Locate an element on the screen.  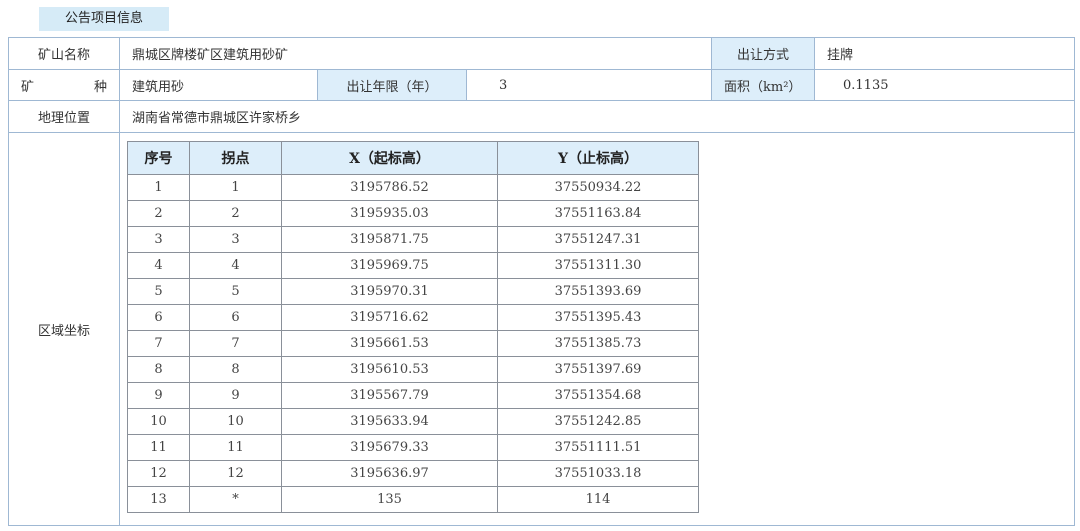
table-row: 4 4 3195969.75 37551311.30 is located at coordinates (413, 265).